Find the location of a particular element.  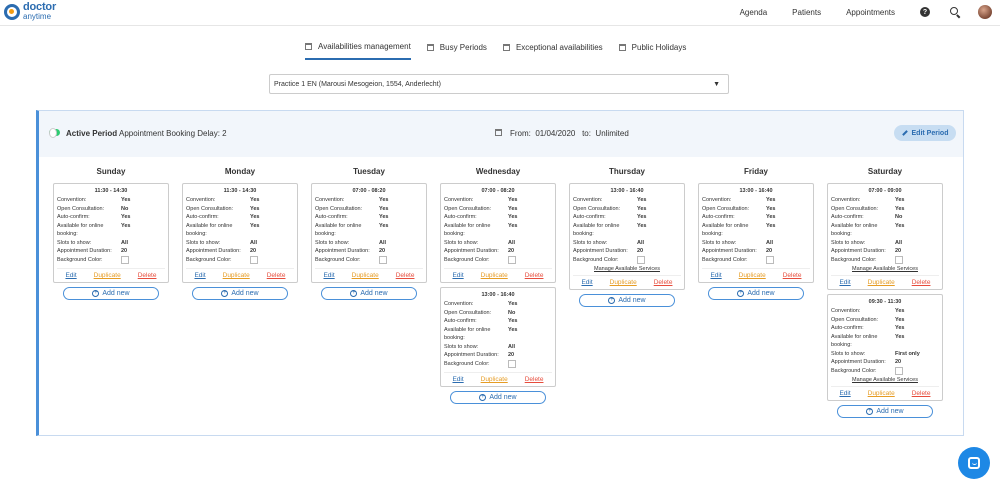

chat-launcher-button is located at coordinates (974, 463).